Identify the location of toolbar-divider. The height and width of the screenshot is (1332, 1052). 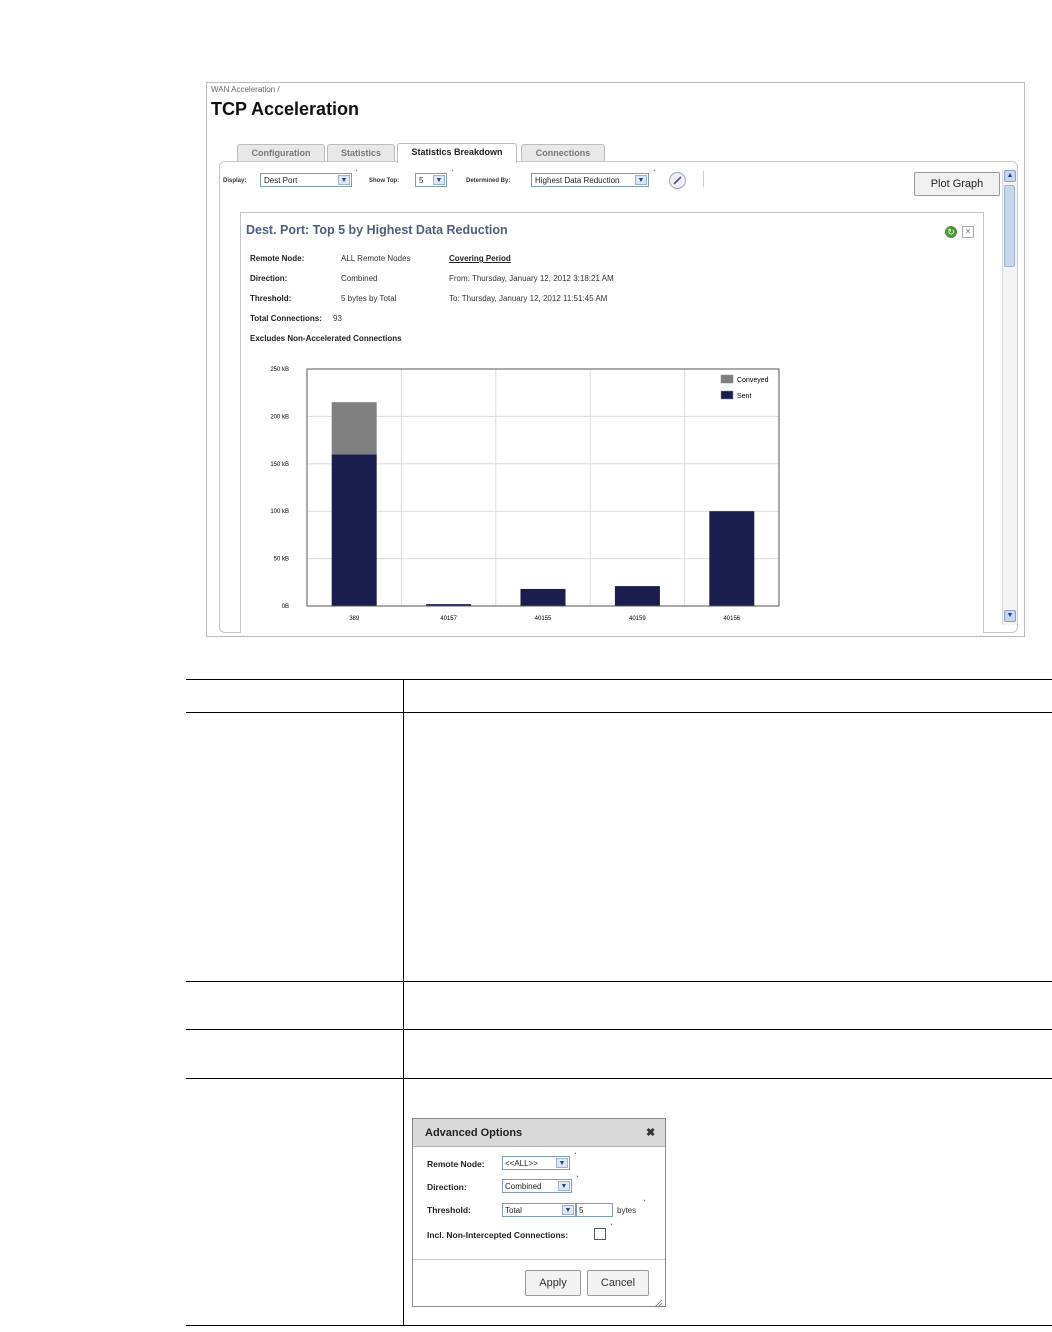
(703, 179).